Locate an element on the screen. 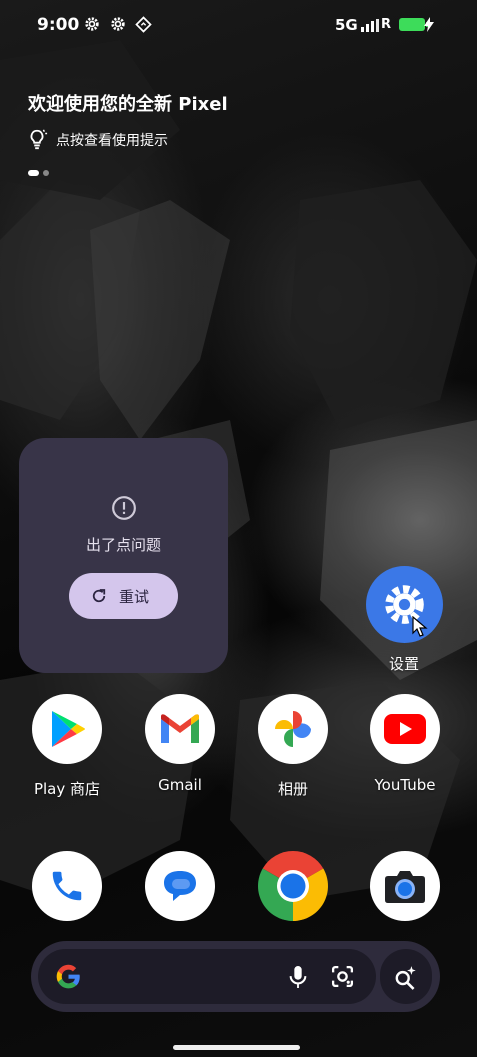  location-diamond-icon is located at coordinates (143, 24).